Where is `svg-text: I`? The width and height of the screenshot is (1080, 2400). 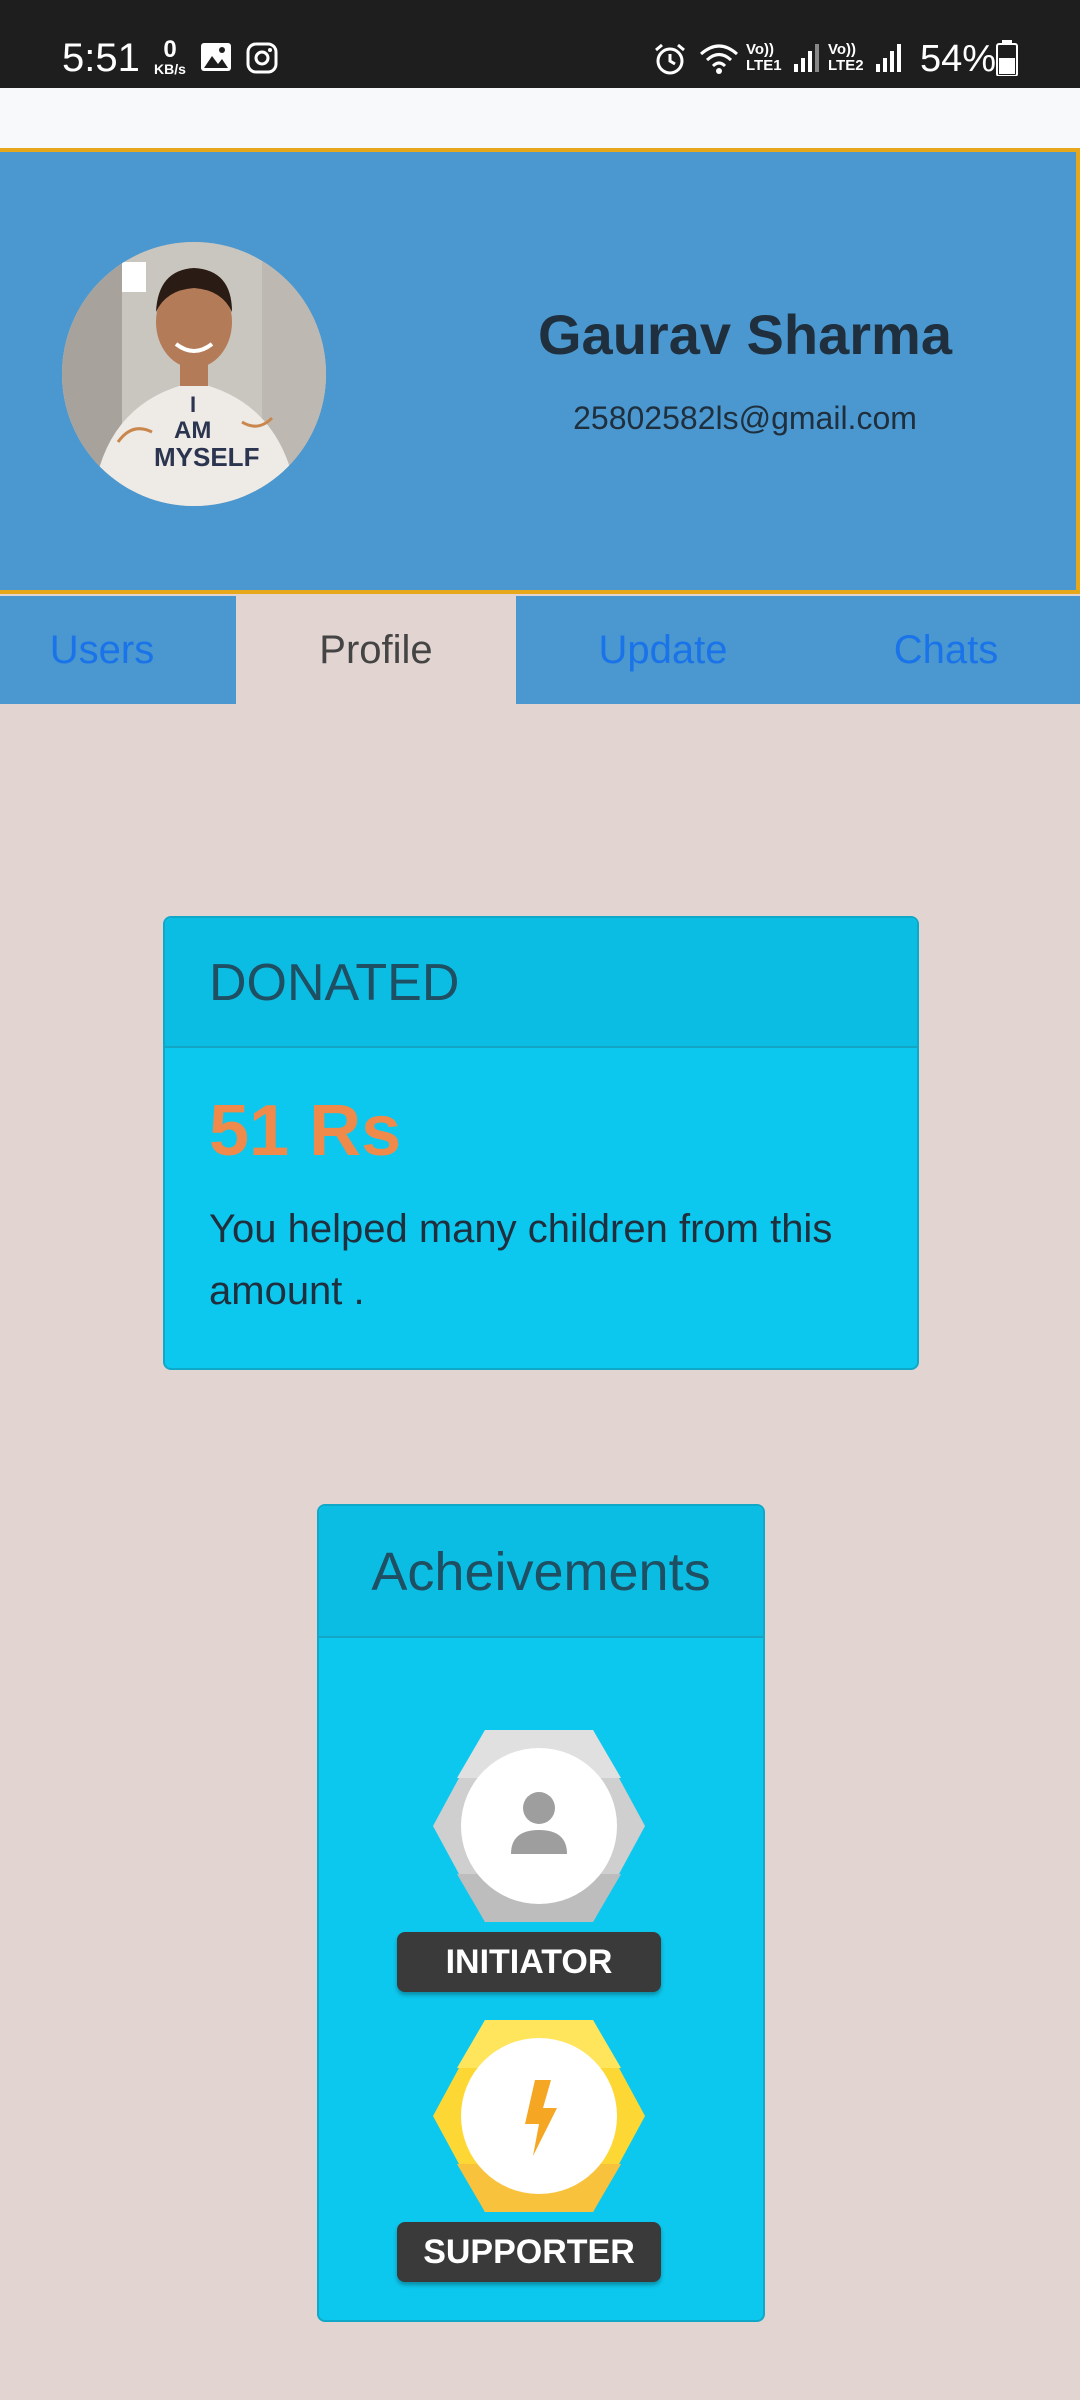 svg-text: I is located at coordinates (193, 404).